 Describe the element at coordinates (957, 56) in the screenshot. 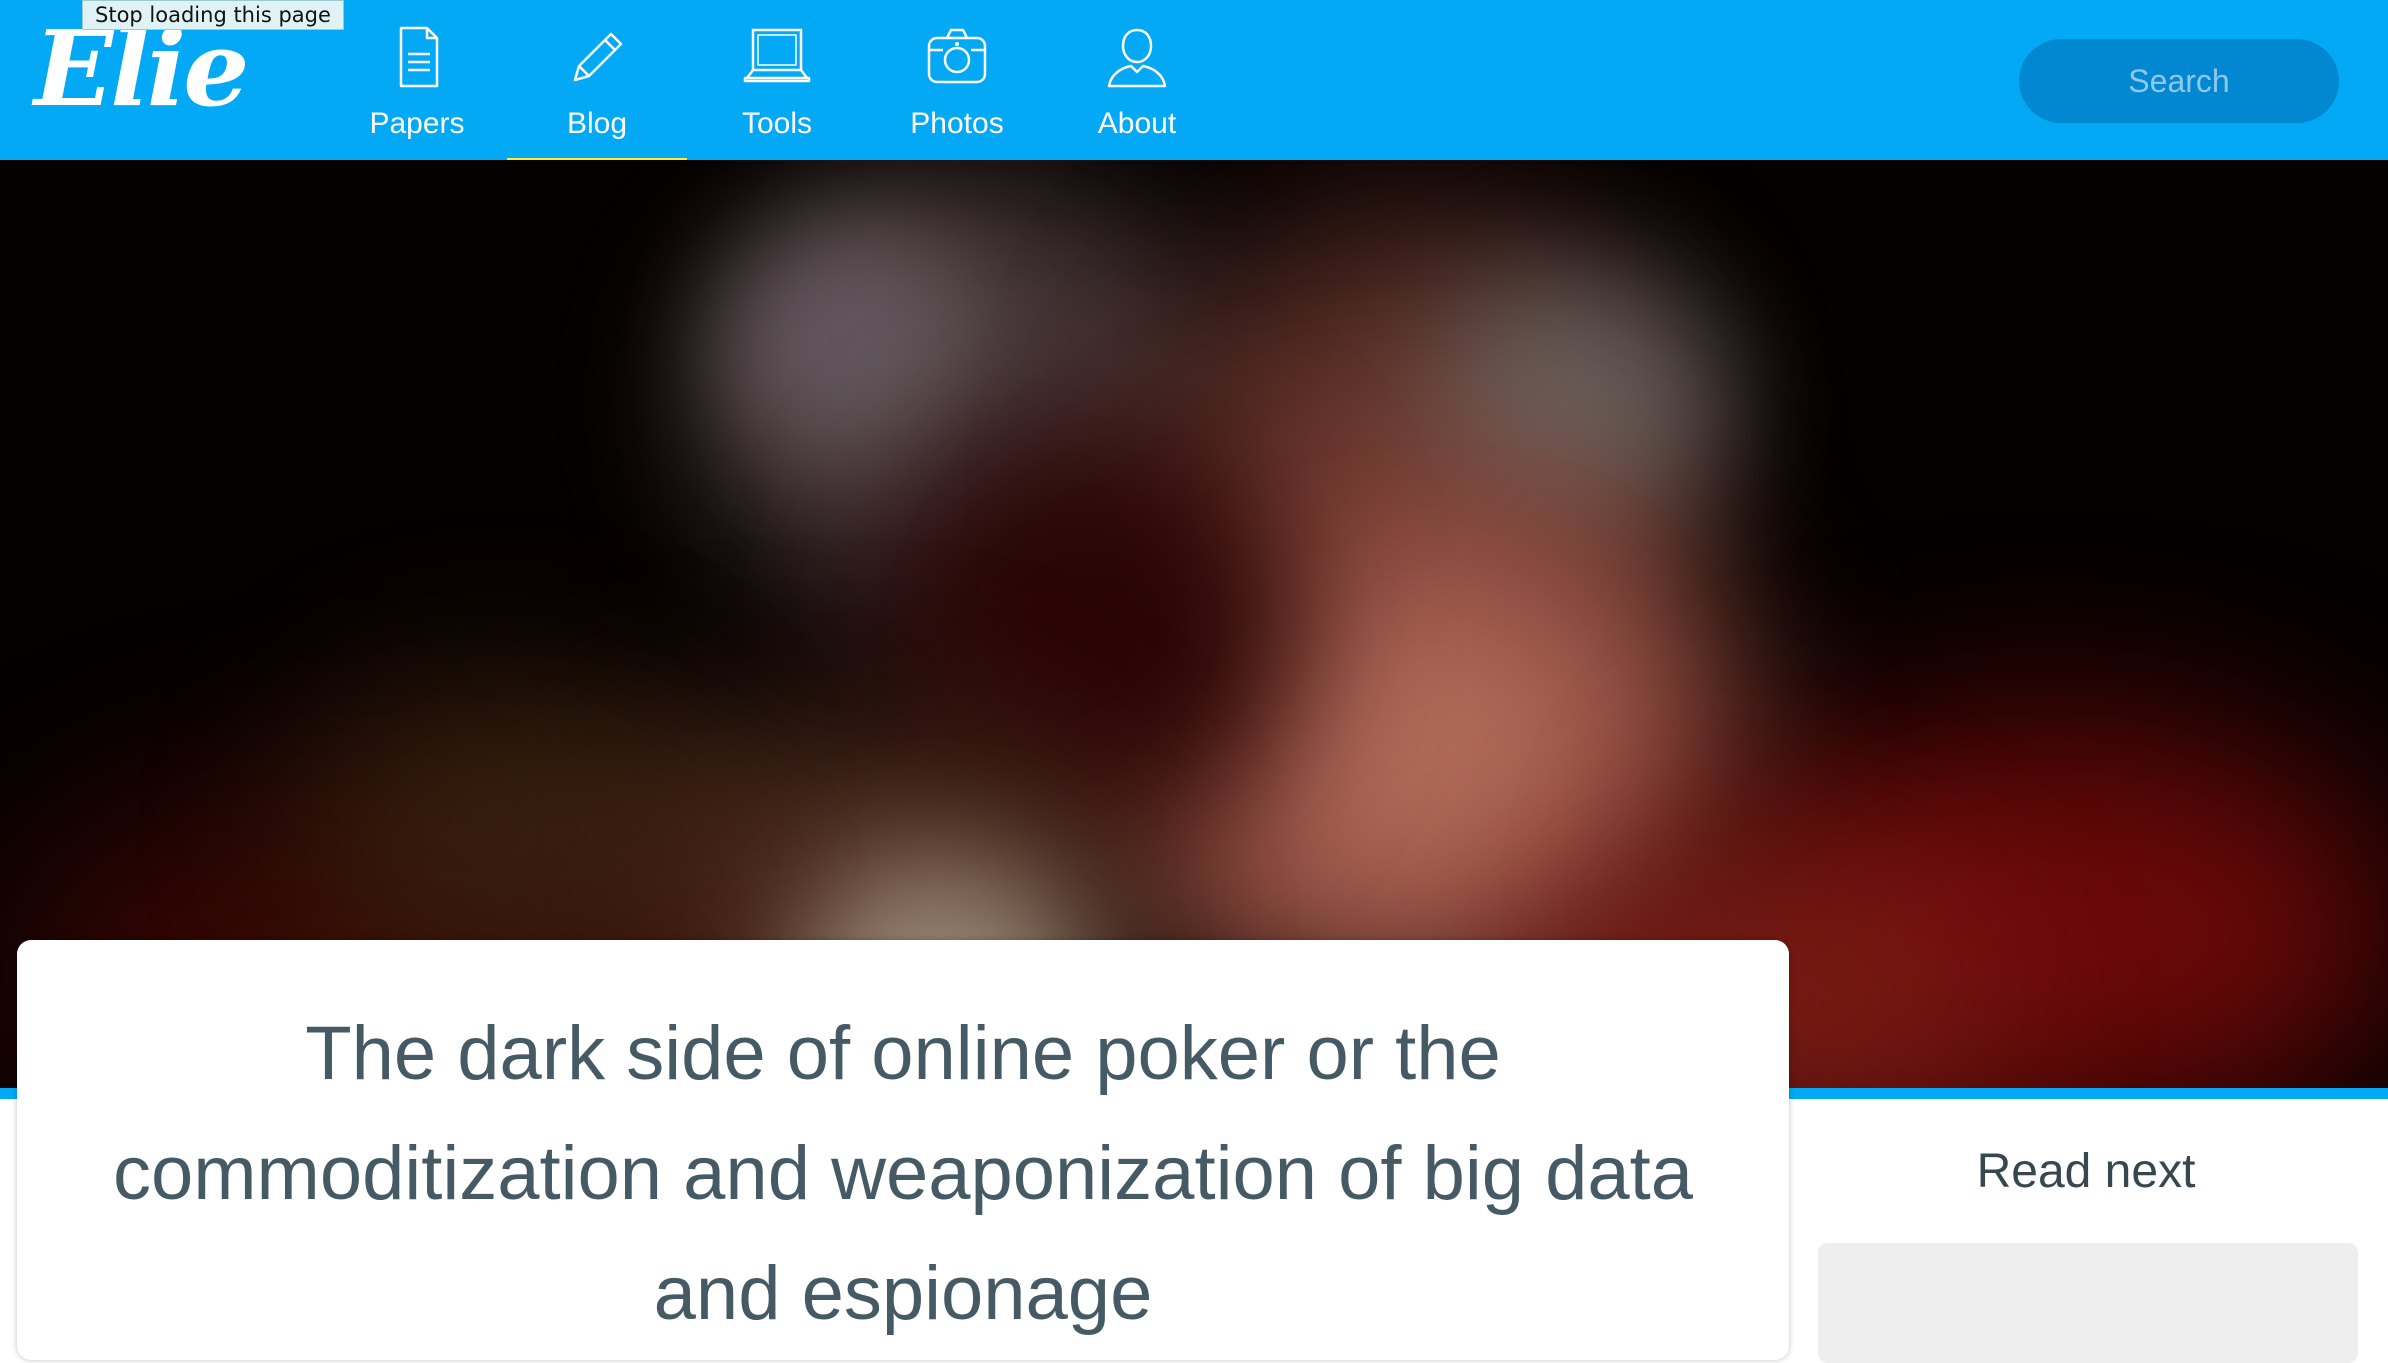

I see `camera-icon` at that location.